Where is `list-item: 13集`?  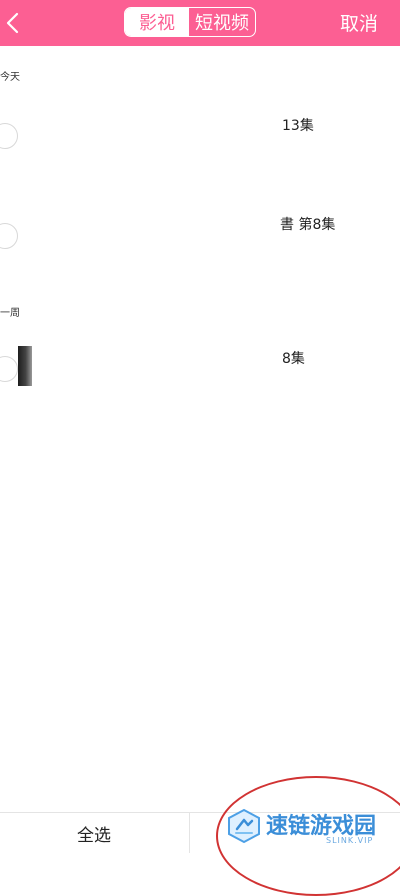 list-item: 13集 is located at coordinates (200, 136).